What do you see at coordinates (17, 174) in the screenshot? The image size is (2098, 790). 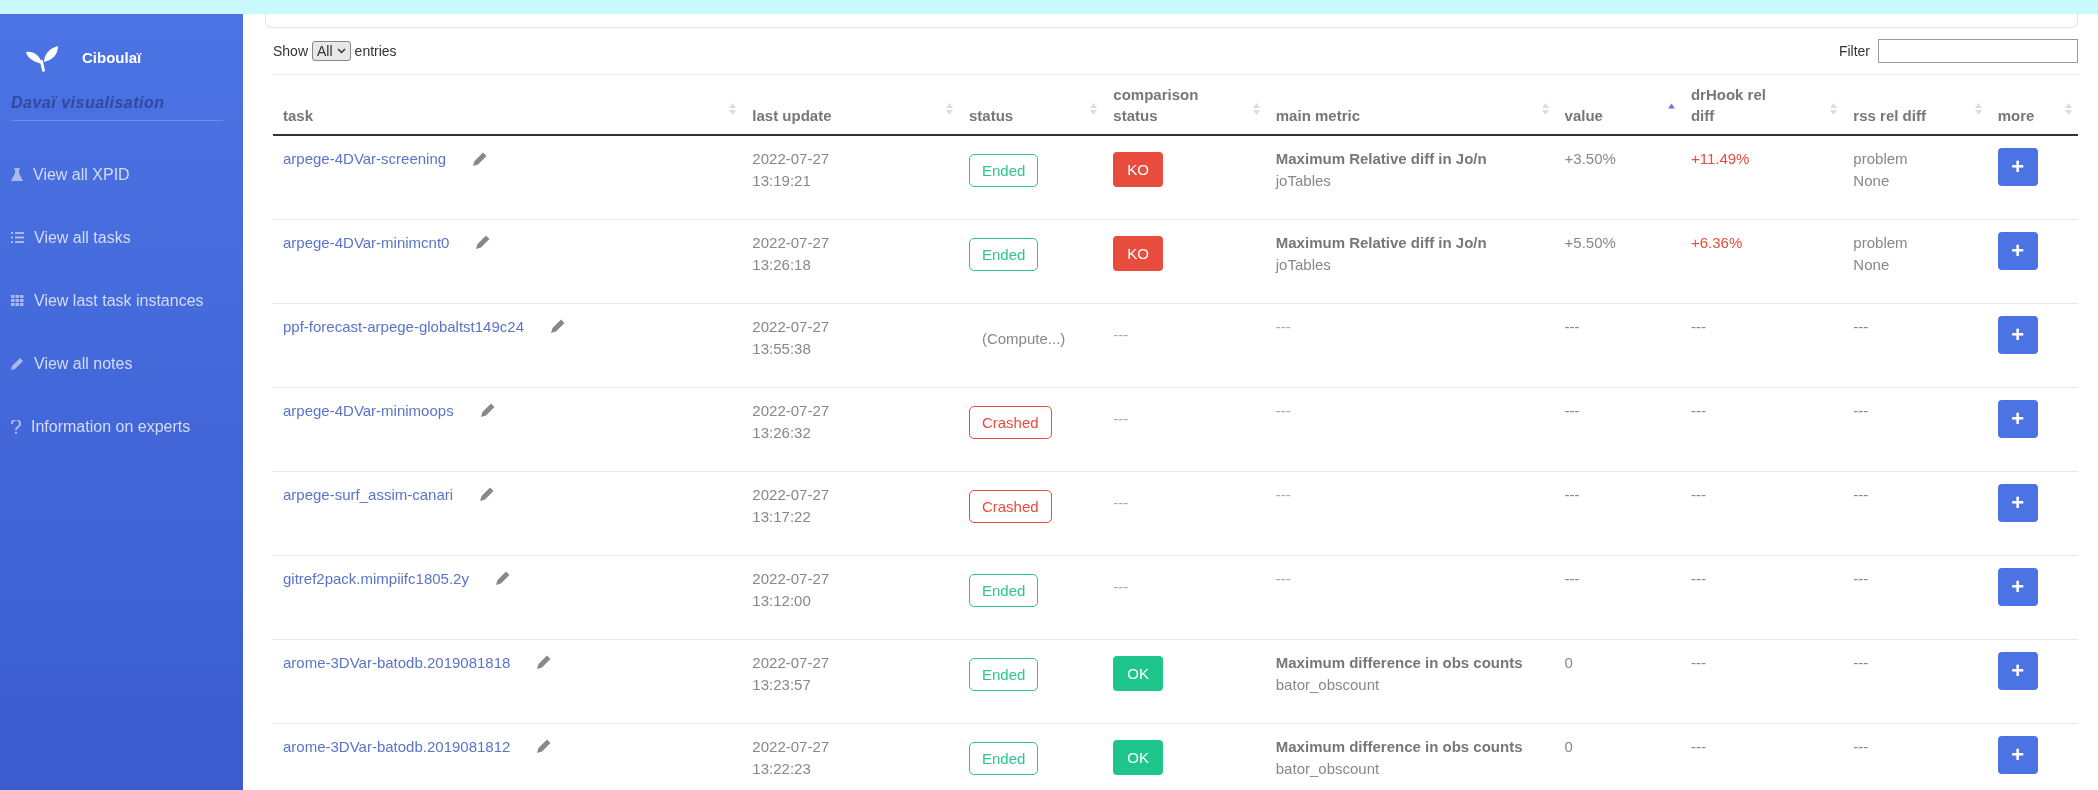 I see `flask-icon` at bounding box center [17, 174].